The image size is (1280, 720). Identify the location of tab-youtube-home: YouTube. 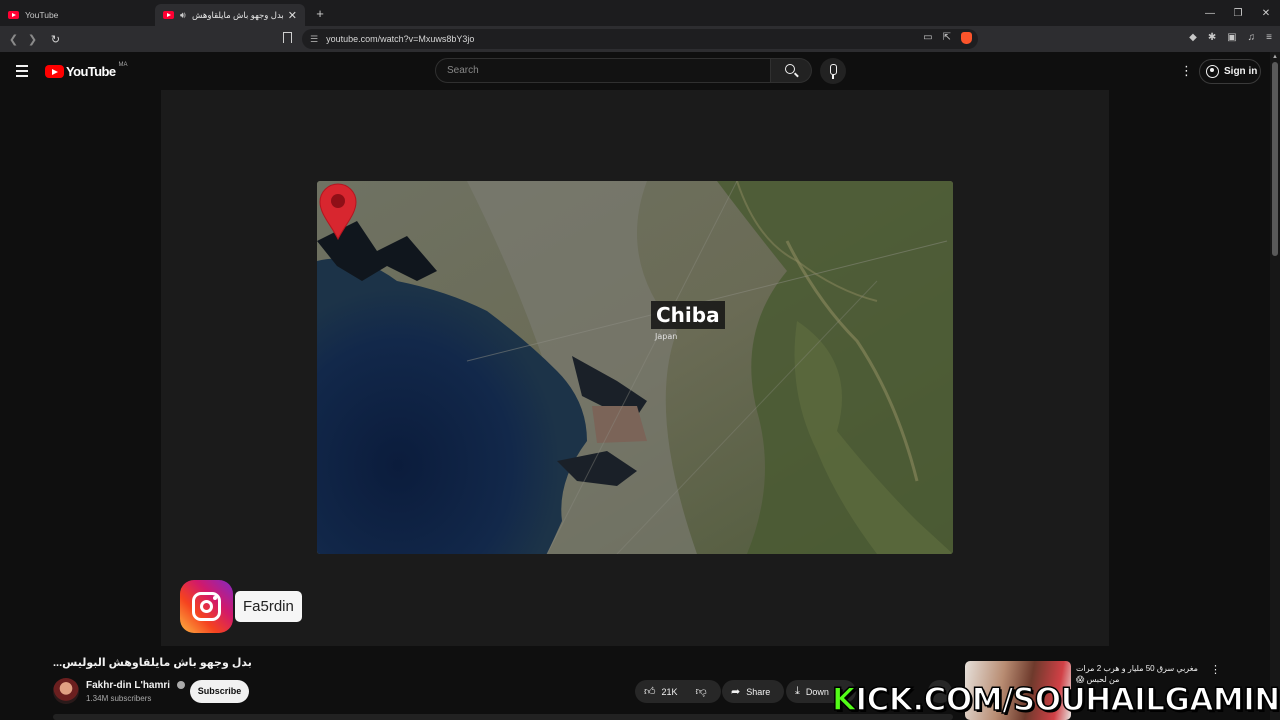
(77, 15).